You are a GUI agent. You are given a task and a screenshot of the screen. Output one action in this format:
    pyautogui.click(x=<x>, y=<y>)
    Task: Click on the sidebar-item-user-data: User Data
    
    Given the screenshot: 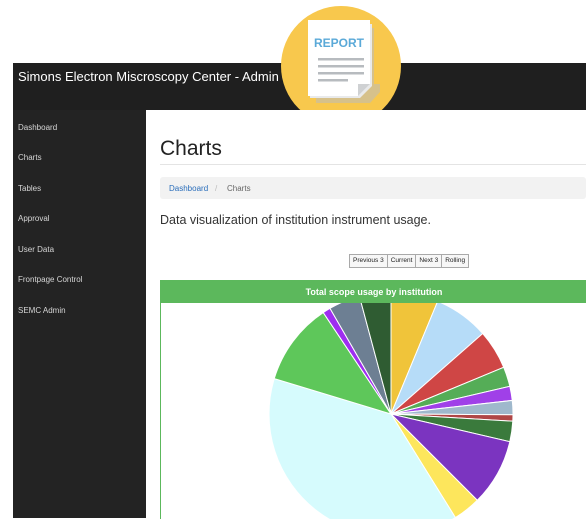 What is the action you would take?
    pyautogui.click(x=36, y=249)
    